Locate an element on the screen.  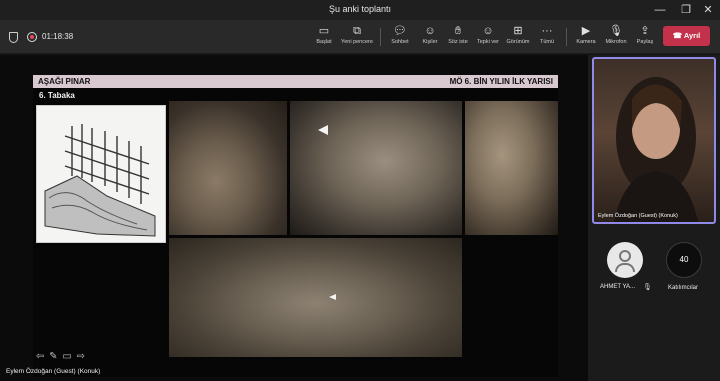
recording-icon is located at coordinates (32, 37).